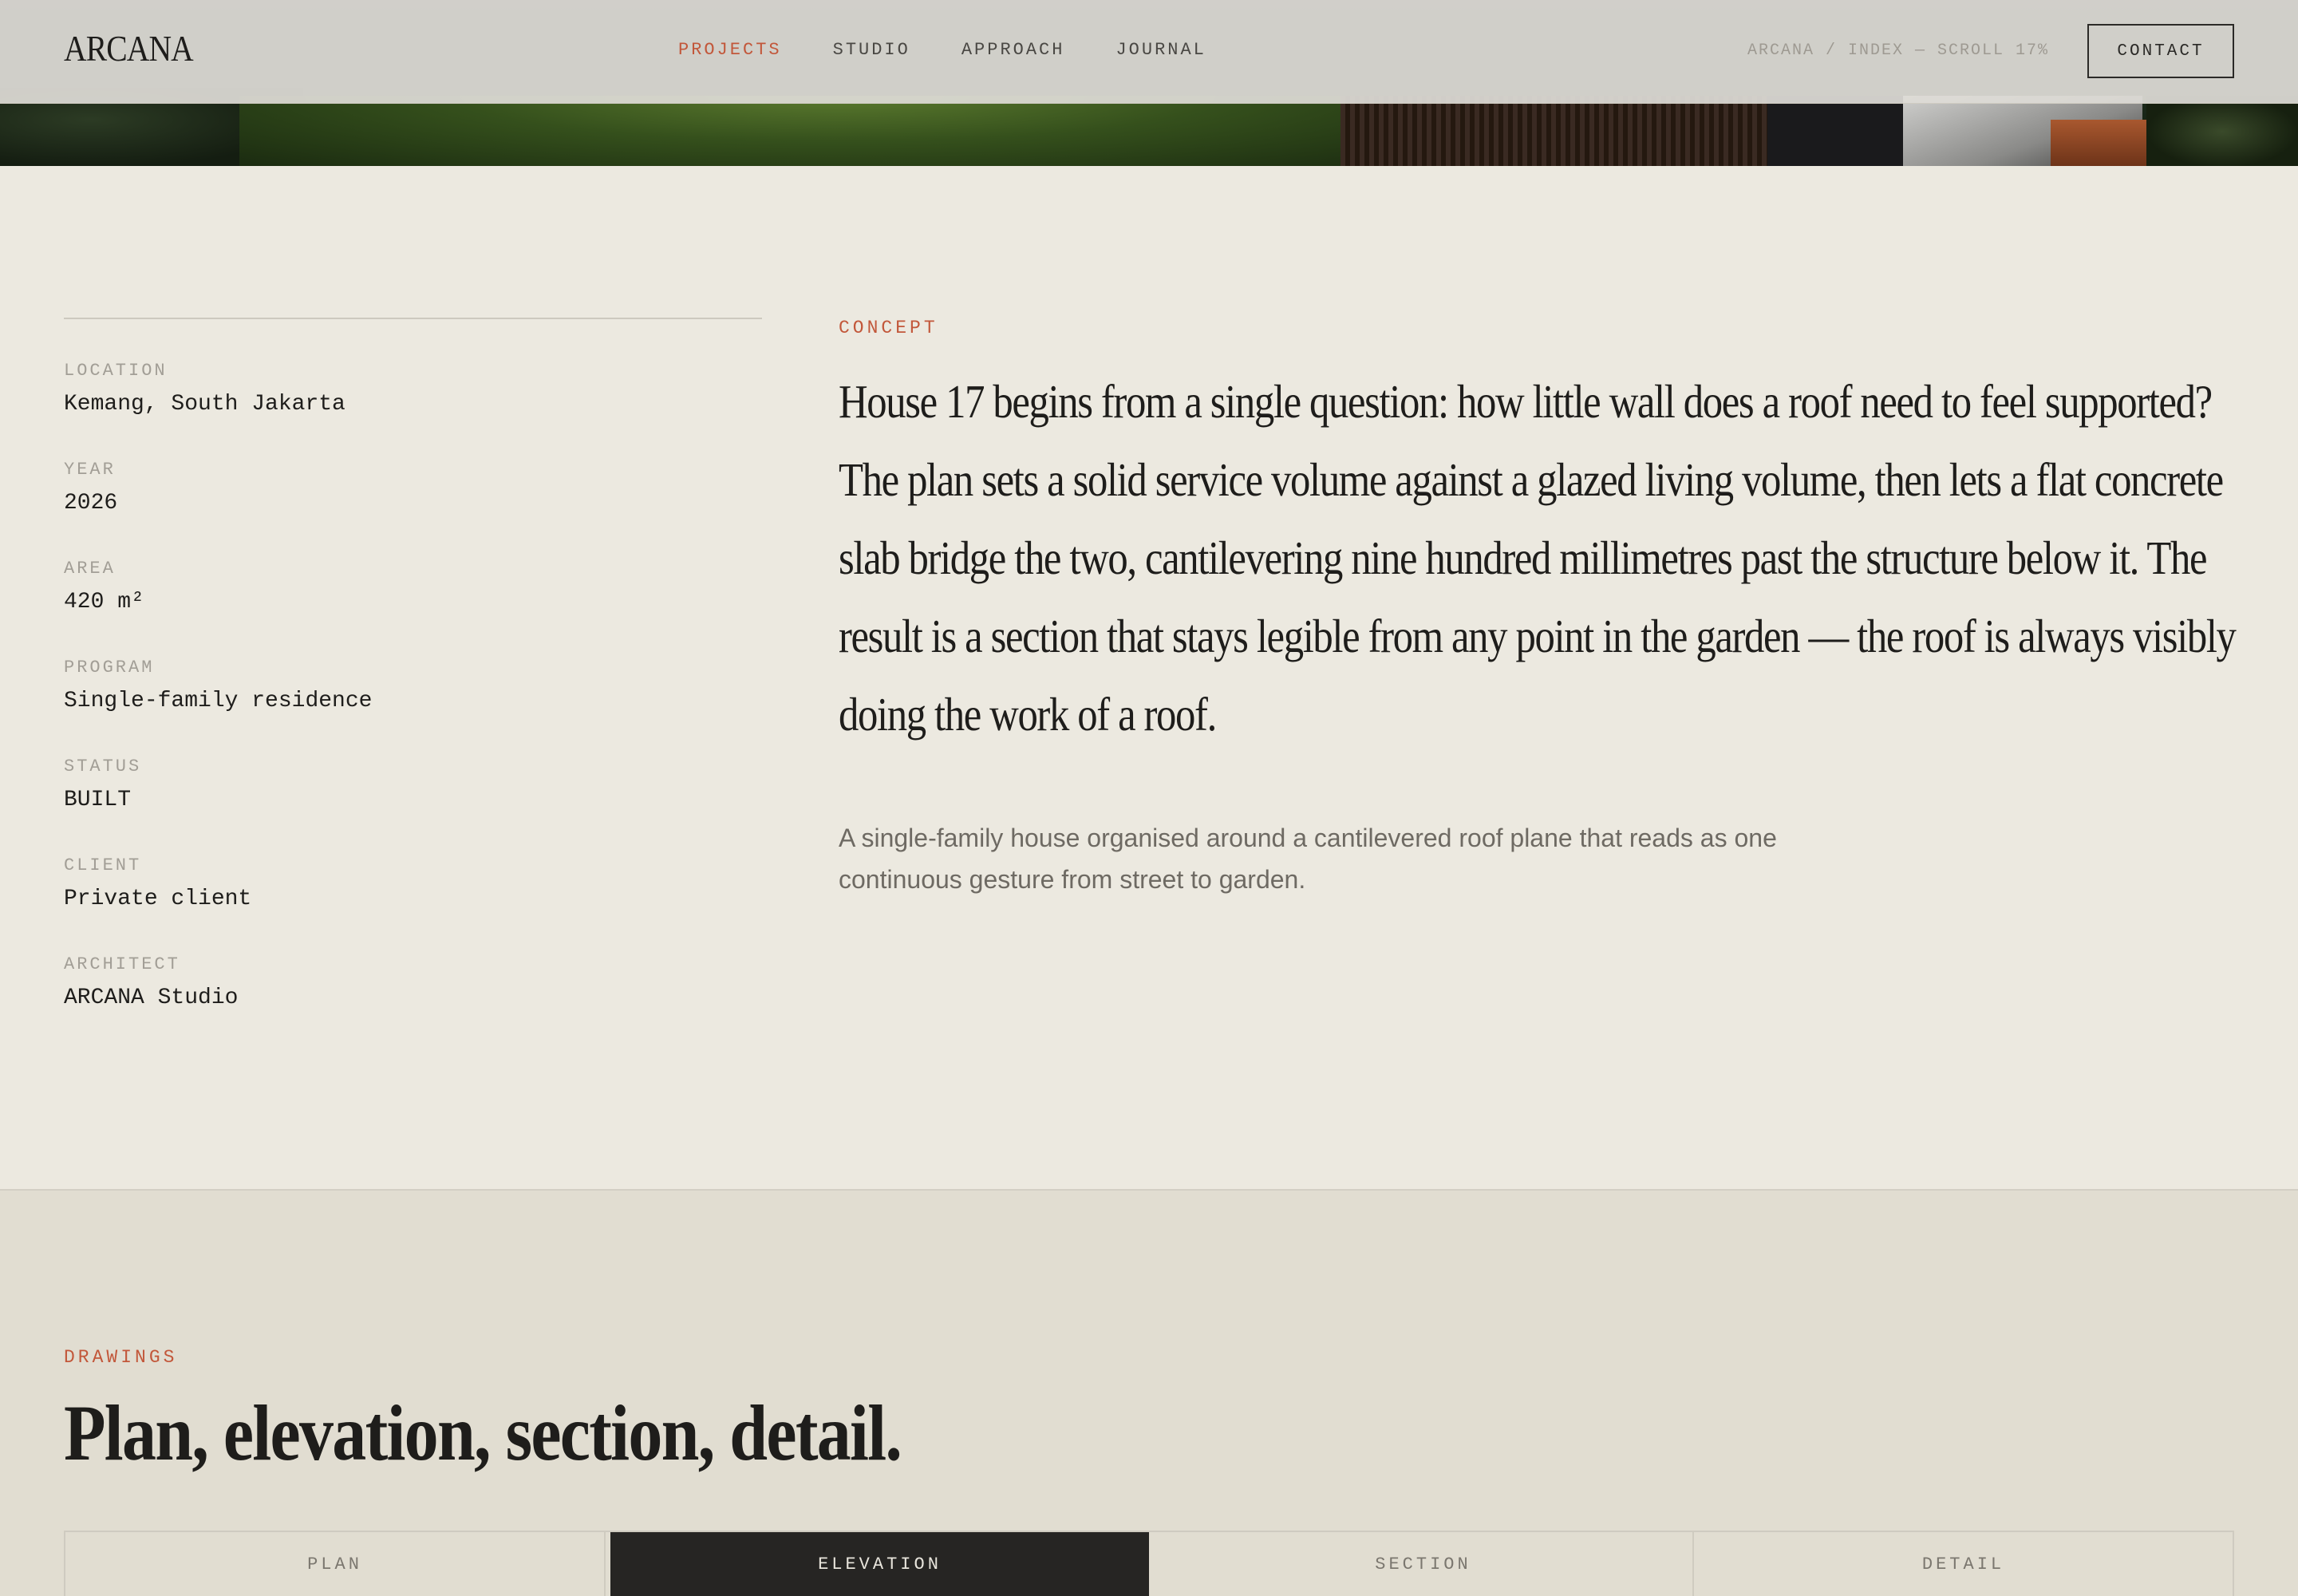 The width and height of the screenshot is (2298, 1596). What do you see at coordinates (2106, 143) in the screenshot?
I see `hero-planter` at bounding box center [2106, 143].